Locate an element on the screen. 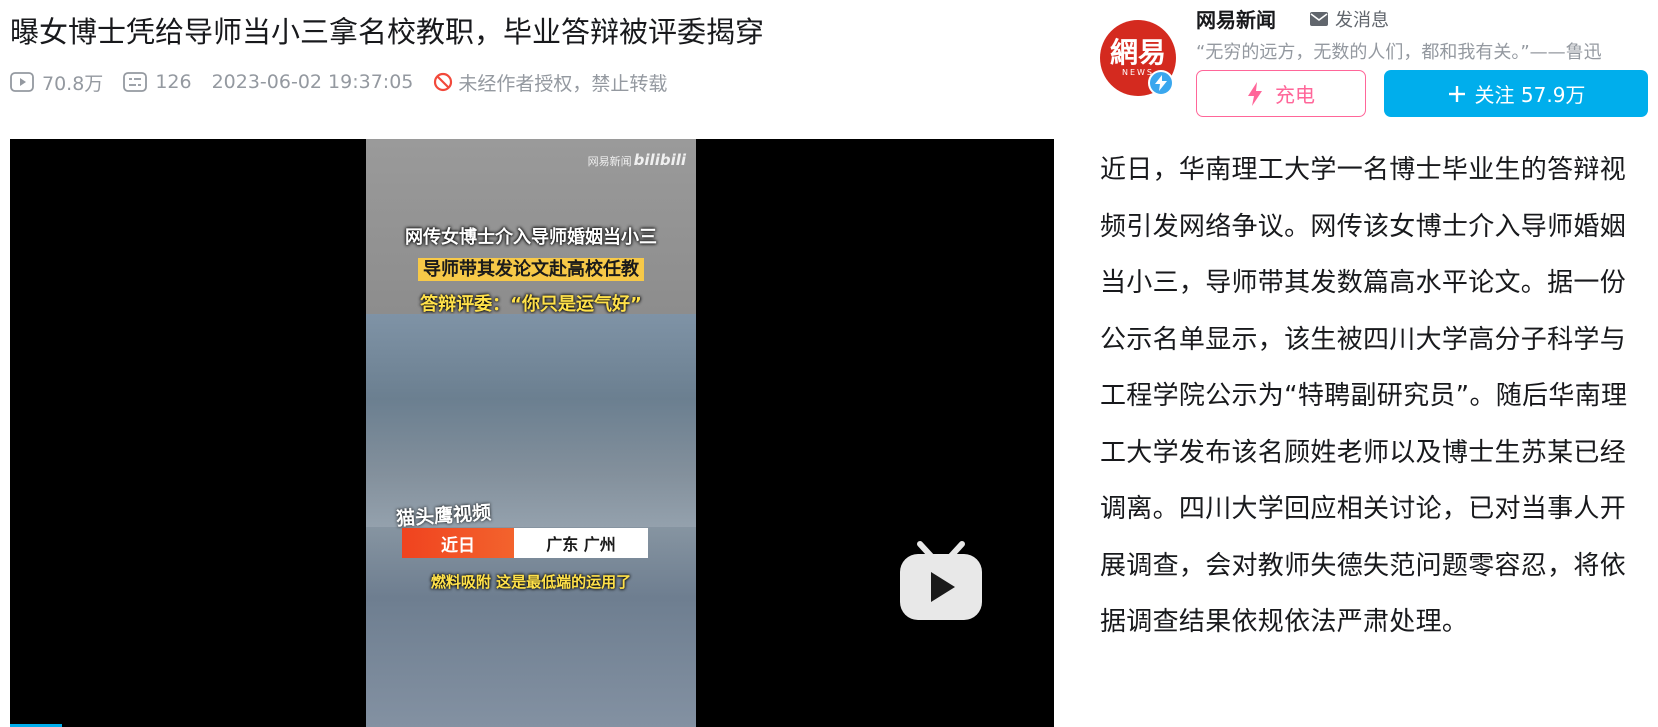 The height and width of the screenshot is (727, 1658). location-tag: 近日 广东 广州 is located at coordinates (525, 543).